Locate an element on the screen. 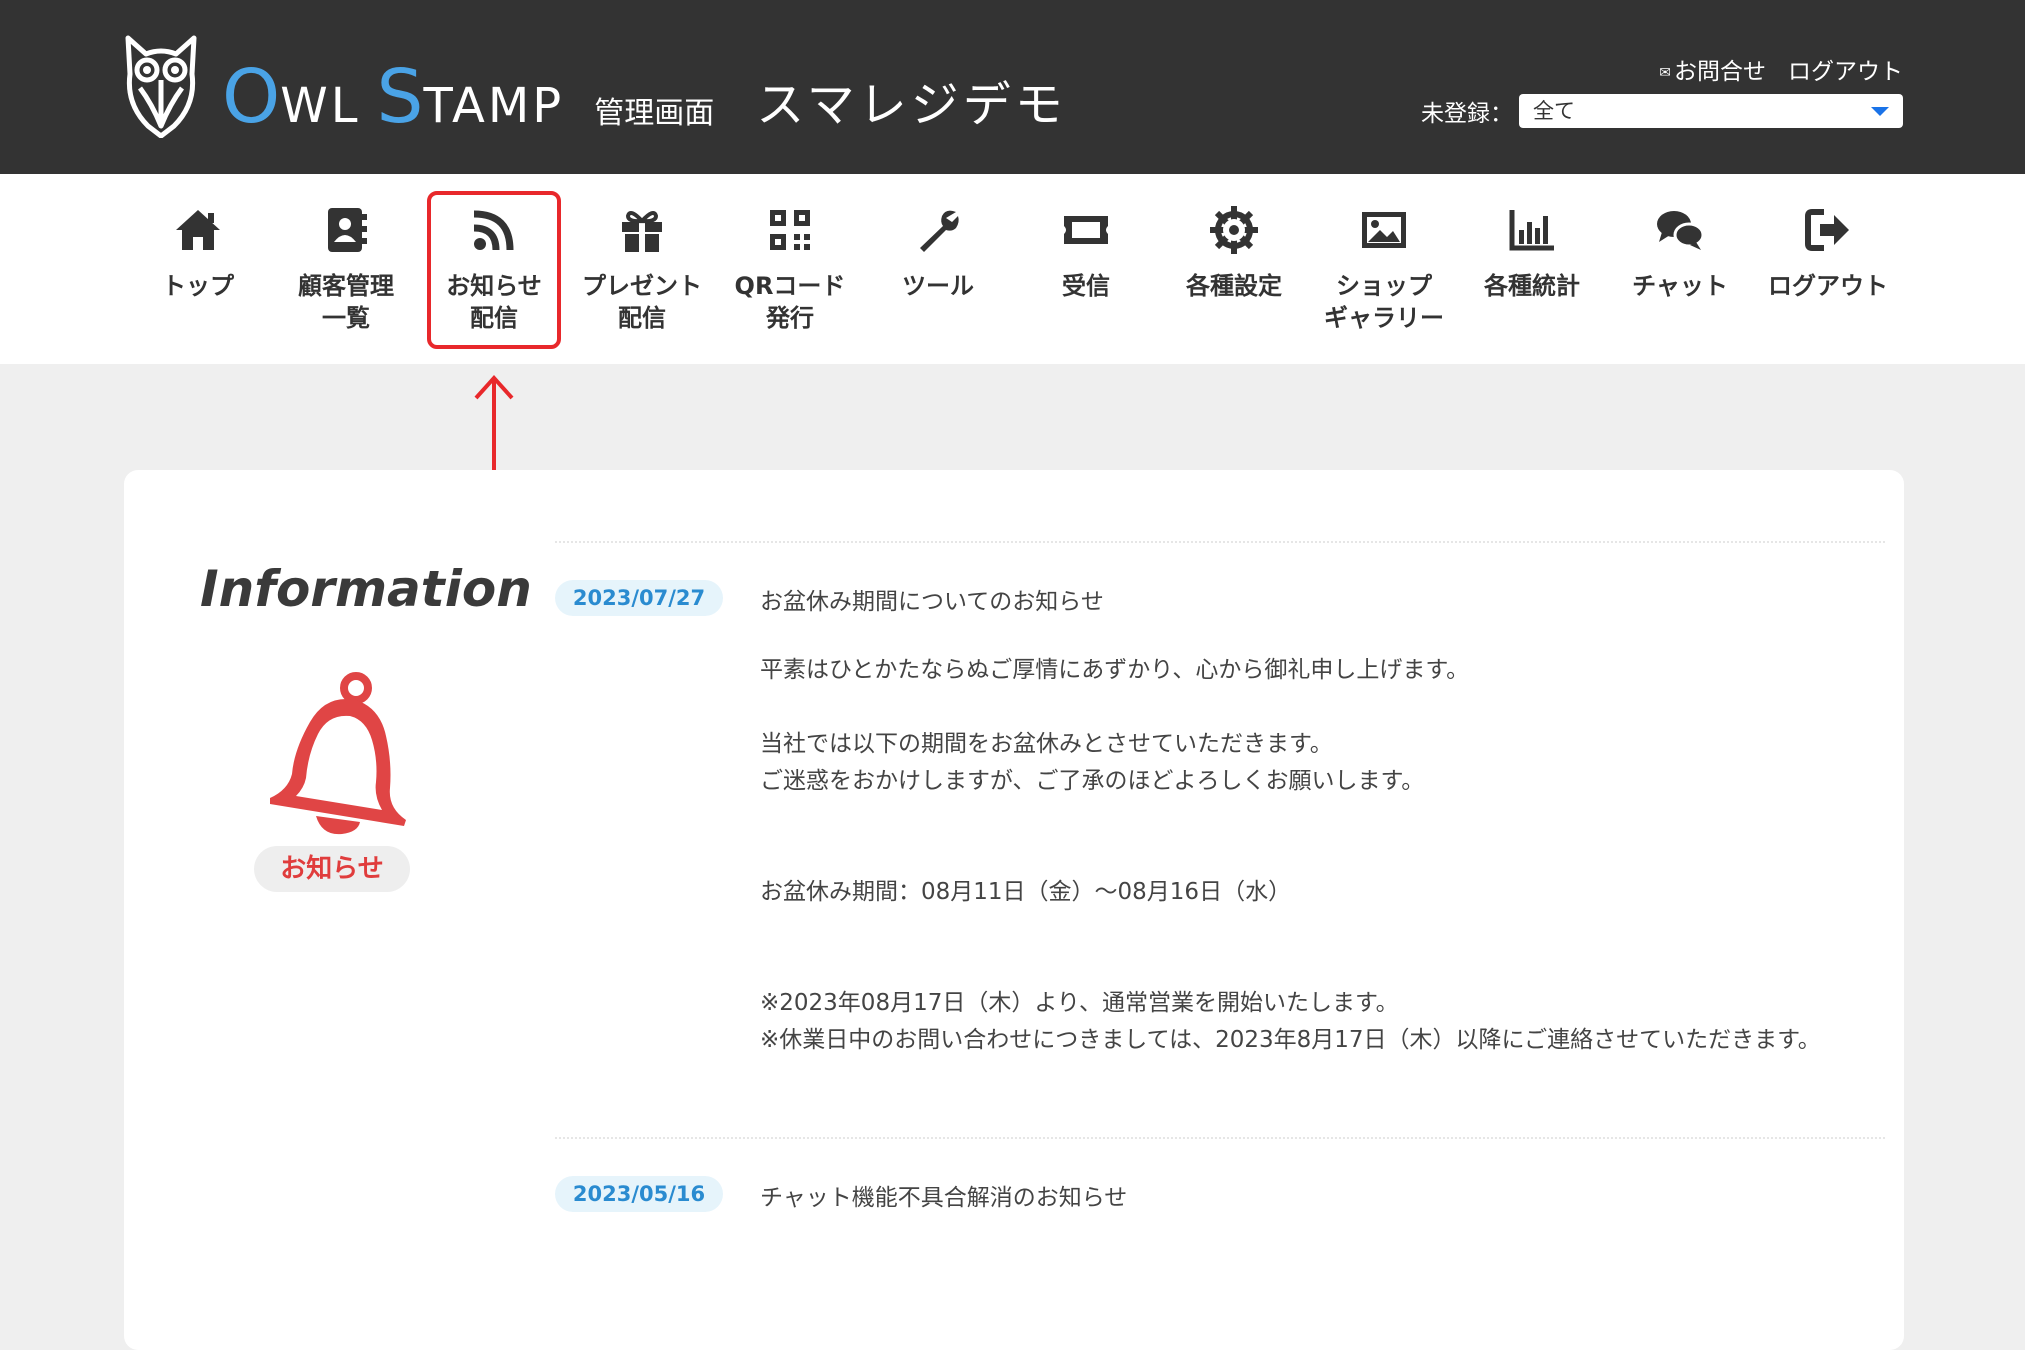 The width and height of the screenshot is (2025, 1350). nav-item-top-label: トップ is located at coordinates (198, 286).